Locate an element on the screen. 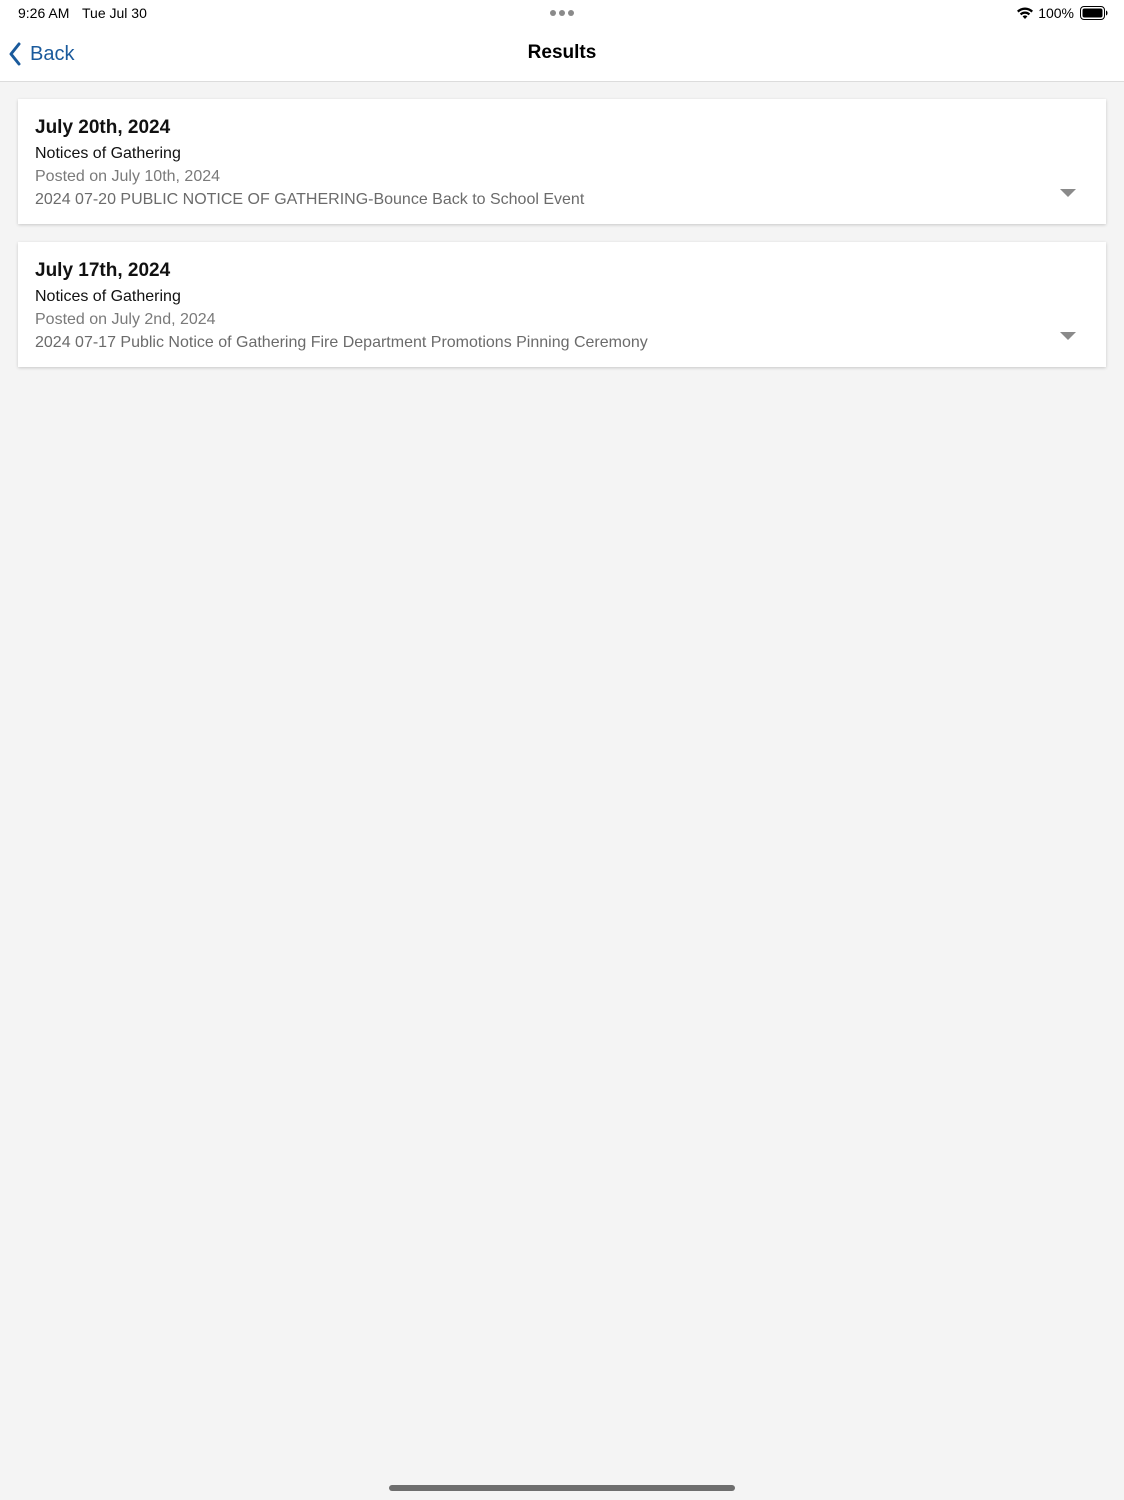 This screenshot has height=1500, width=1124. status-date: Tue Jul 30 is located at coordinates (114, 13).